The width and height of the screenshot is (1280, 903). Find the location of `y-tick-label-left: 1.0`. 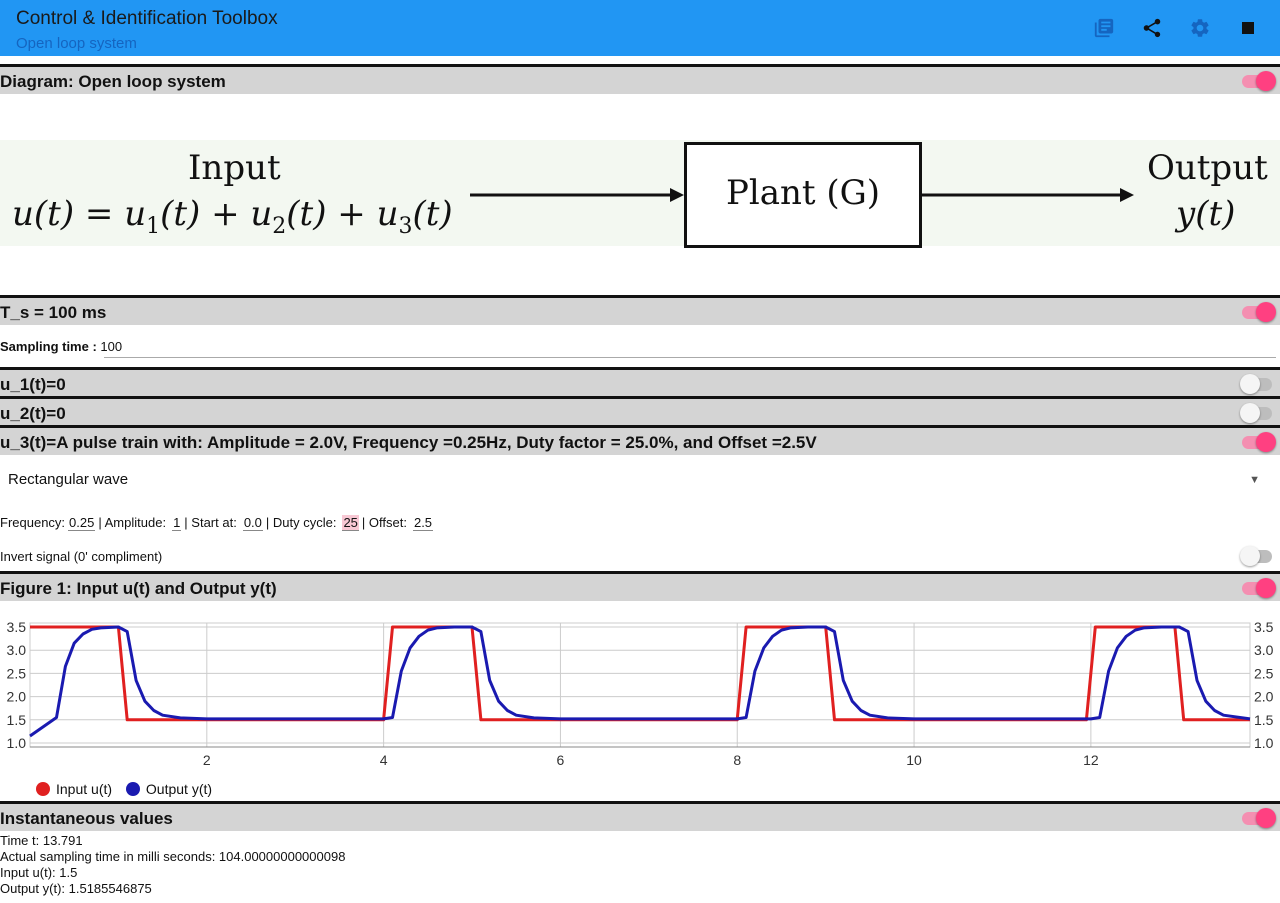

y-tick-label-left: 1.0 is located at coordinates (17, 743).